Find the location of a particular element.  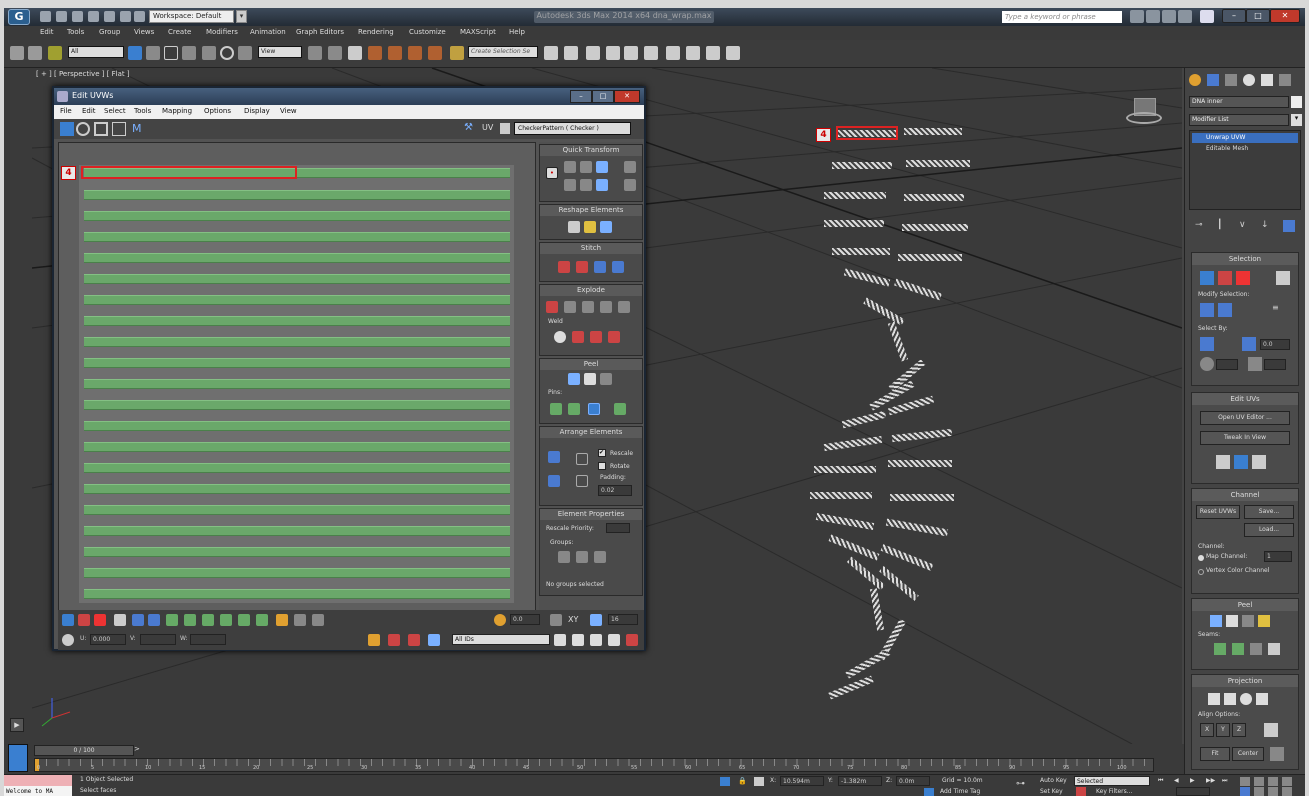

planar-angle-spinner: 0.0 is located at coordinates (1275, 344).